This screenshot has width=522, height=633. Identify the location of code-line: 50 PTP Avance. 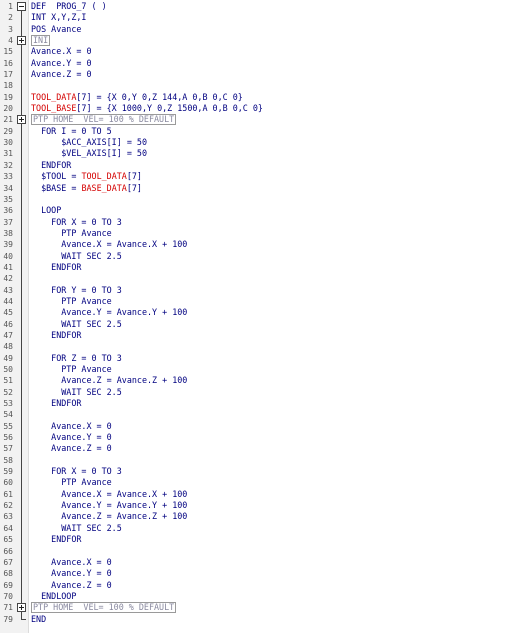
(261, 370).